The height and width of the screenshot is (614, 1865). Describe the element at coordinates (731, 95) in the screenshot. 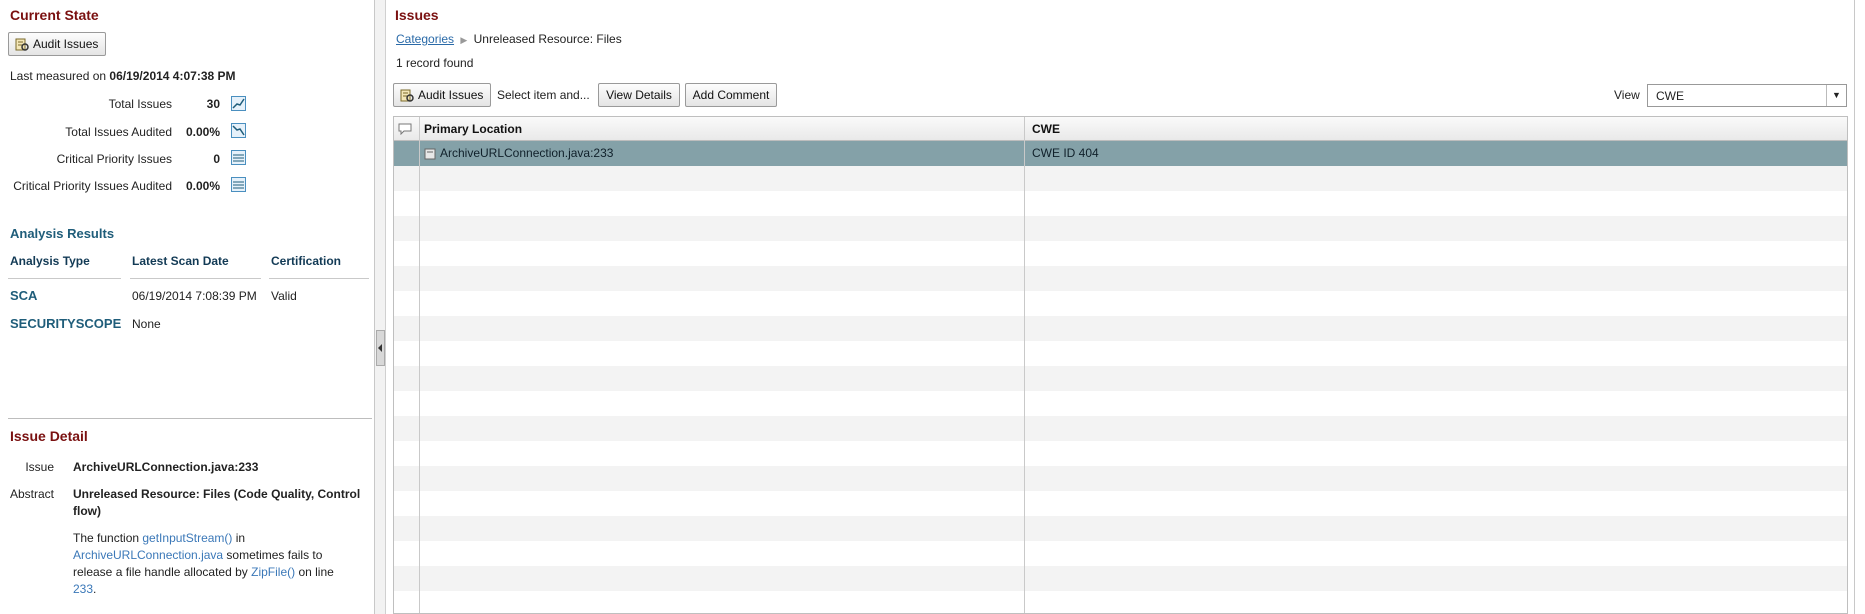

I see `add-comment-button: Add Comment` at that location.